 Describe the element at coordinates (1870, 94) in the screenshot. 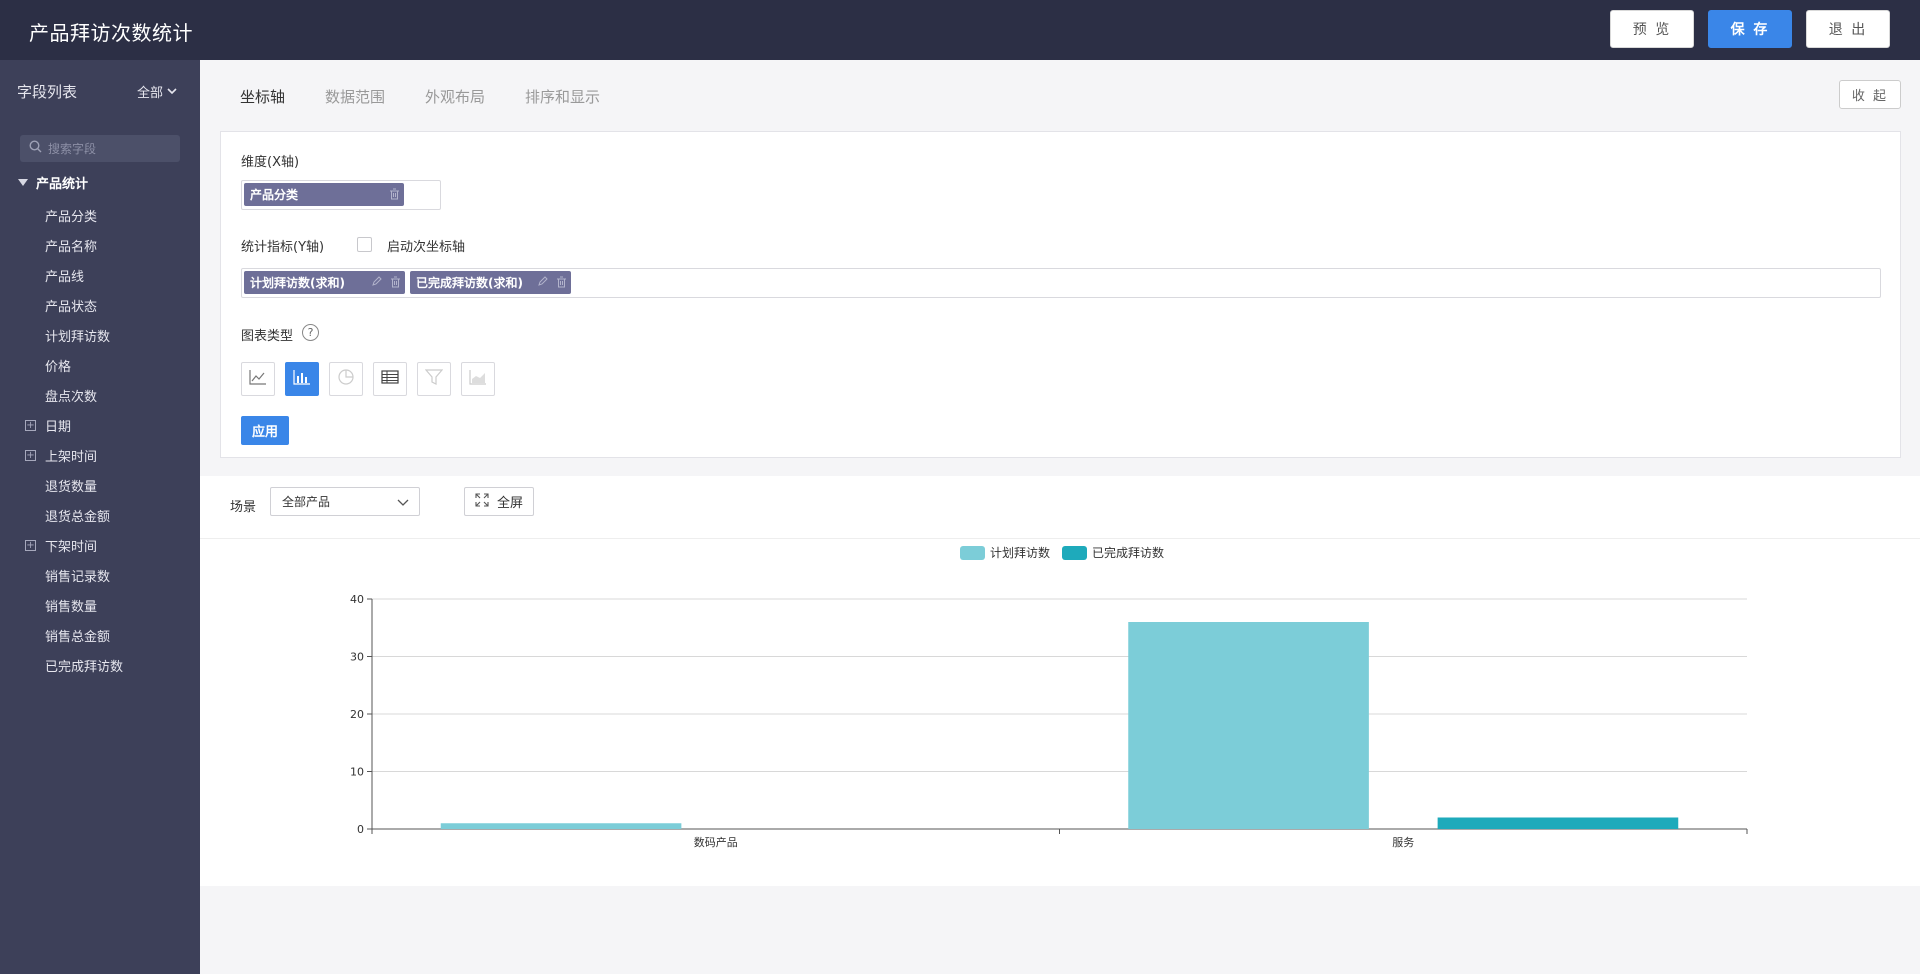

I see `collapse-button: 收 起` at that location.